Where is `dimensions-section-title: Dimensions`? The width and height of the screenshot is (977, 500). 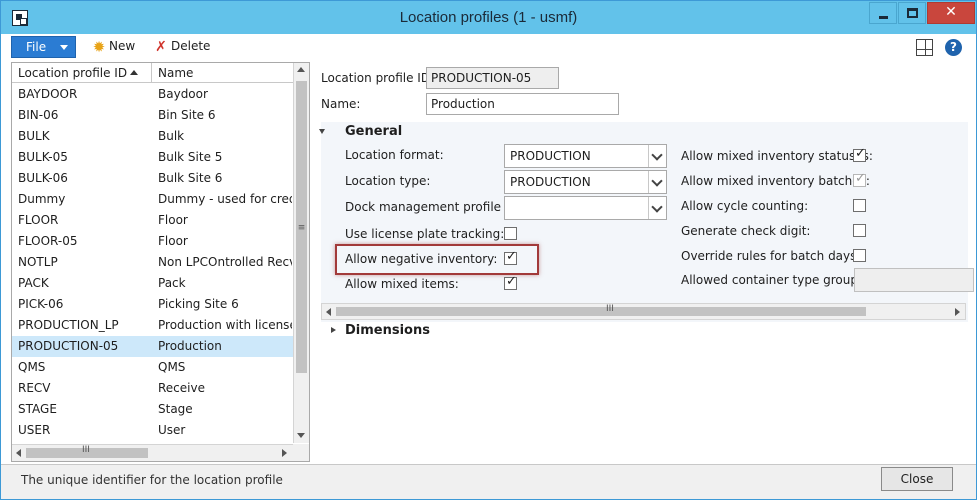 dimensions-section-title: Dimensions is located at coordinates (387, 330).